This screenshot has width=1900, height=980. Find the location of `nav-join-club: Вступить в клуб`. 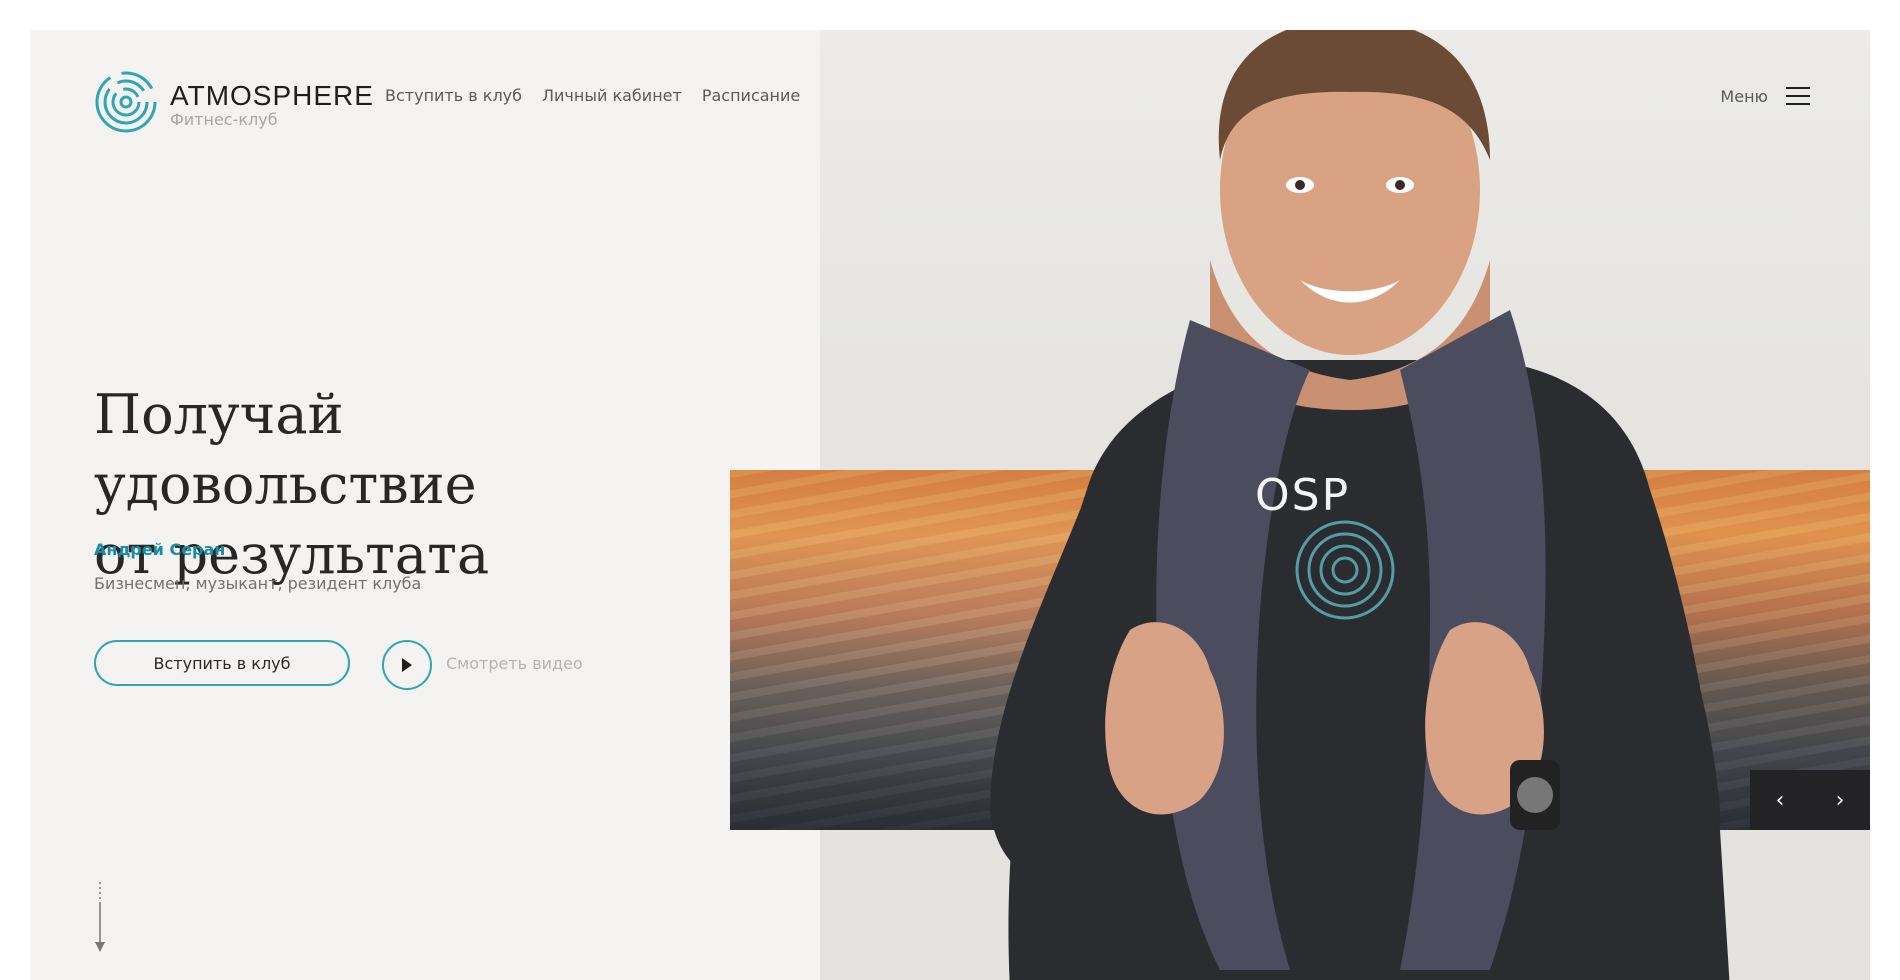

nav-join-club: Вступить в клуб is located at coordinates (453, 95).